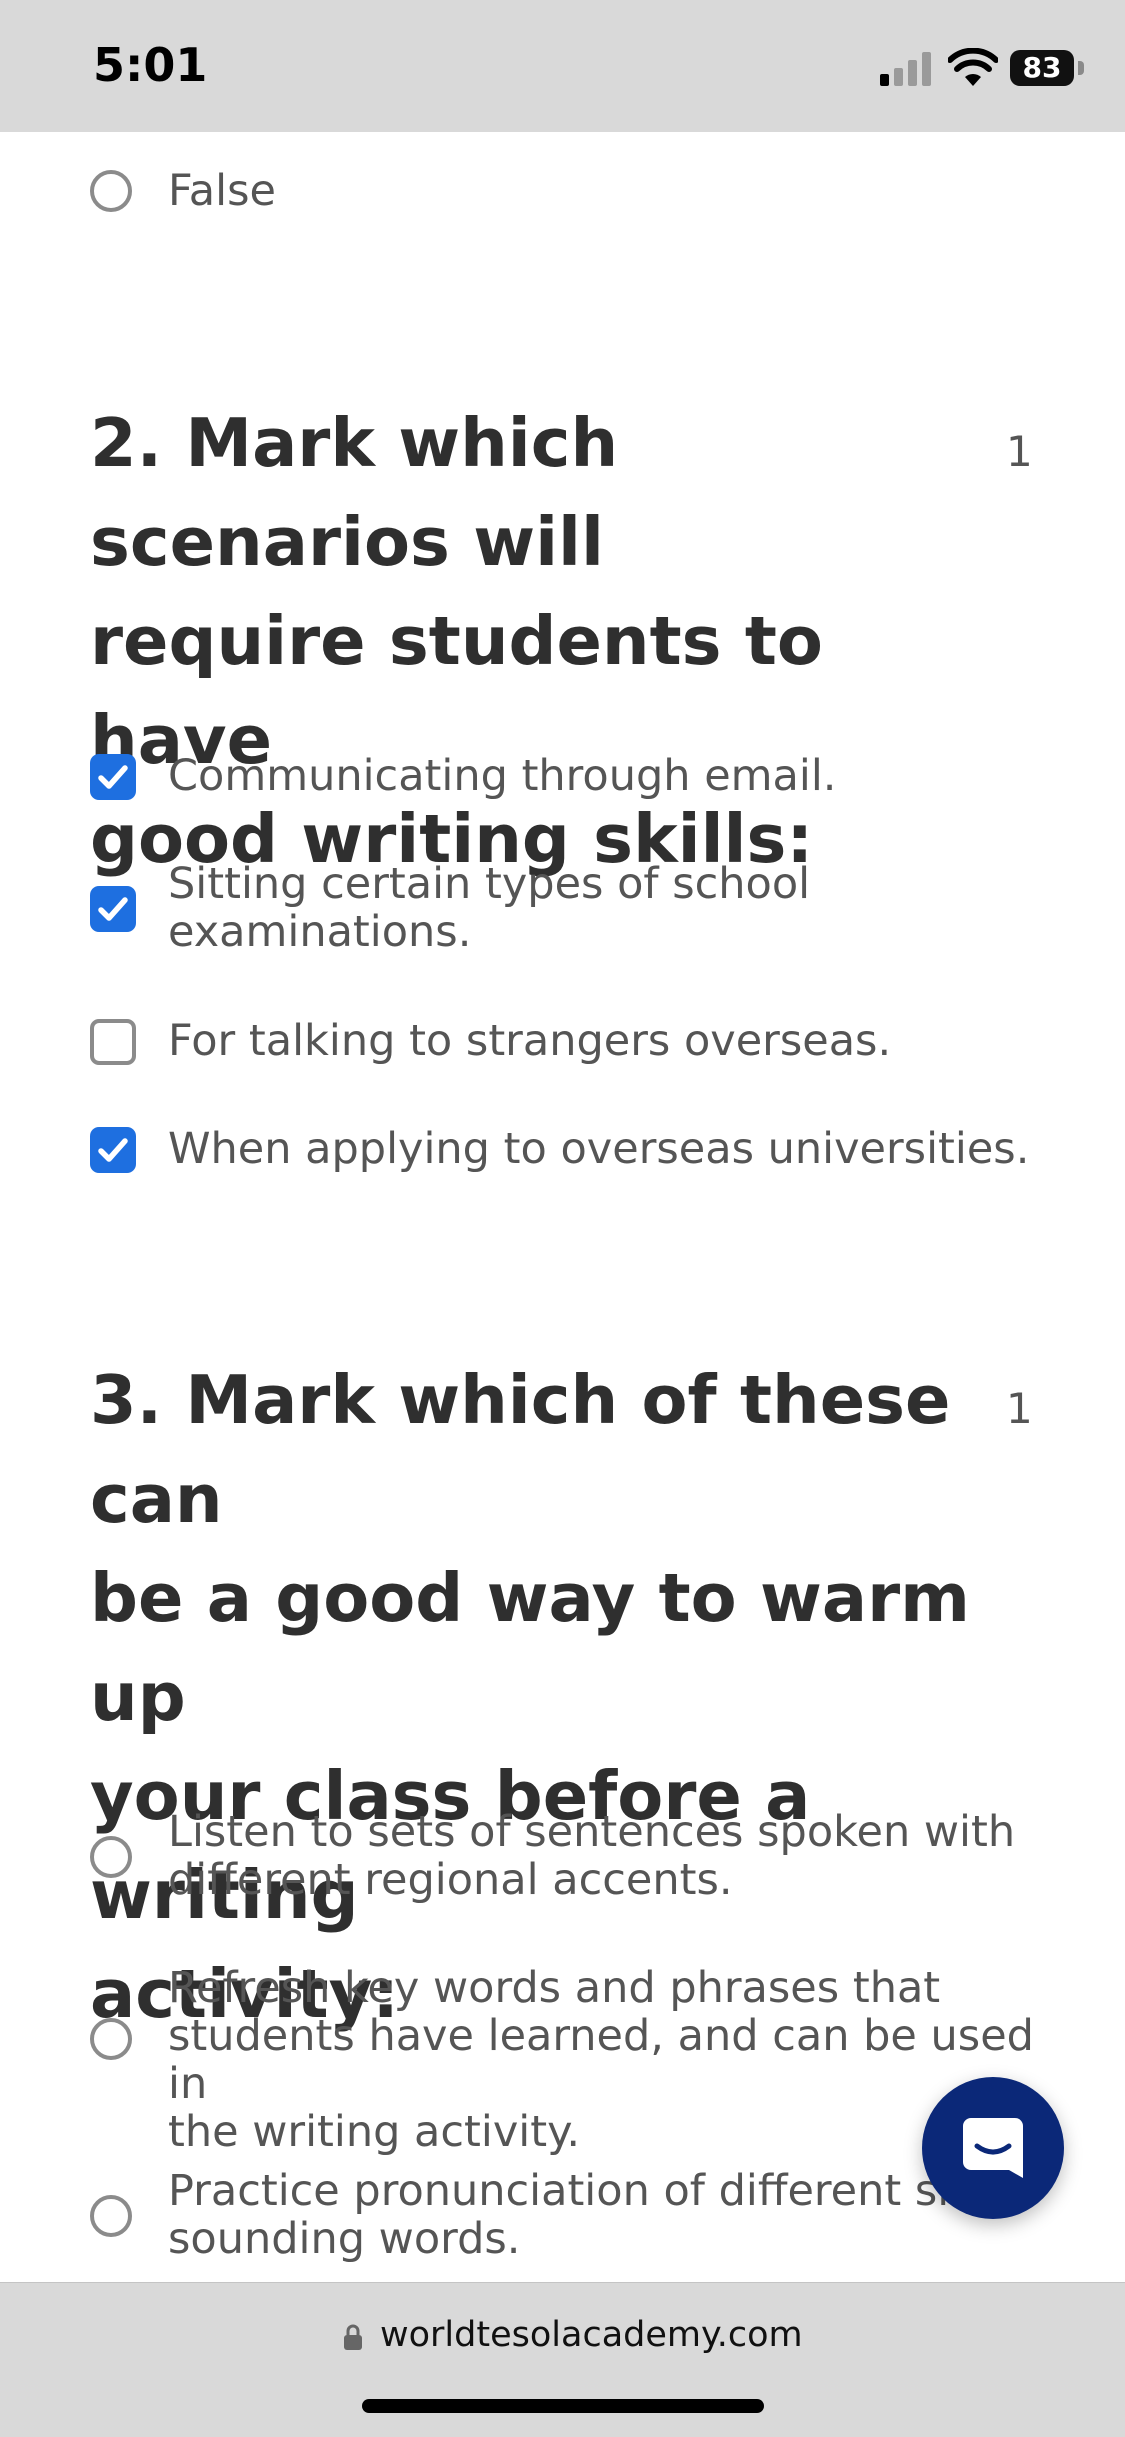 This screenshot has width=1125, height=2437. I want to click on chat-launcher-button, so click(993, 2148).